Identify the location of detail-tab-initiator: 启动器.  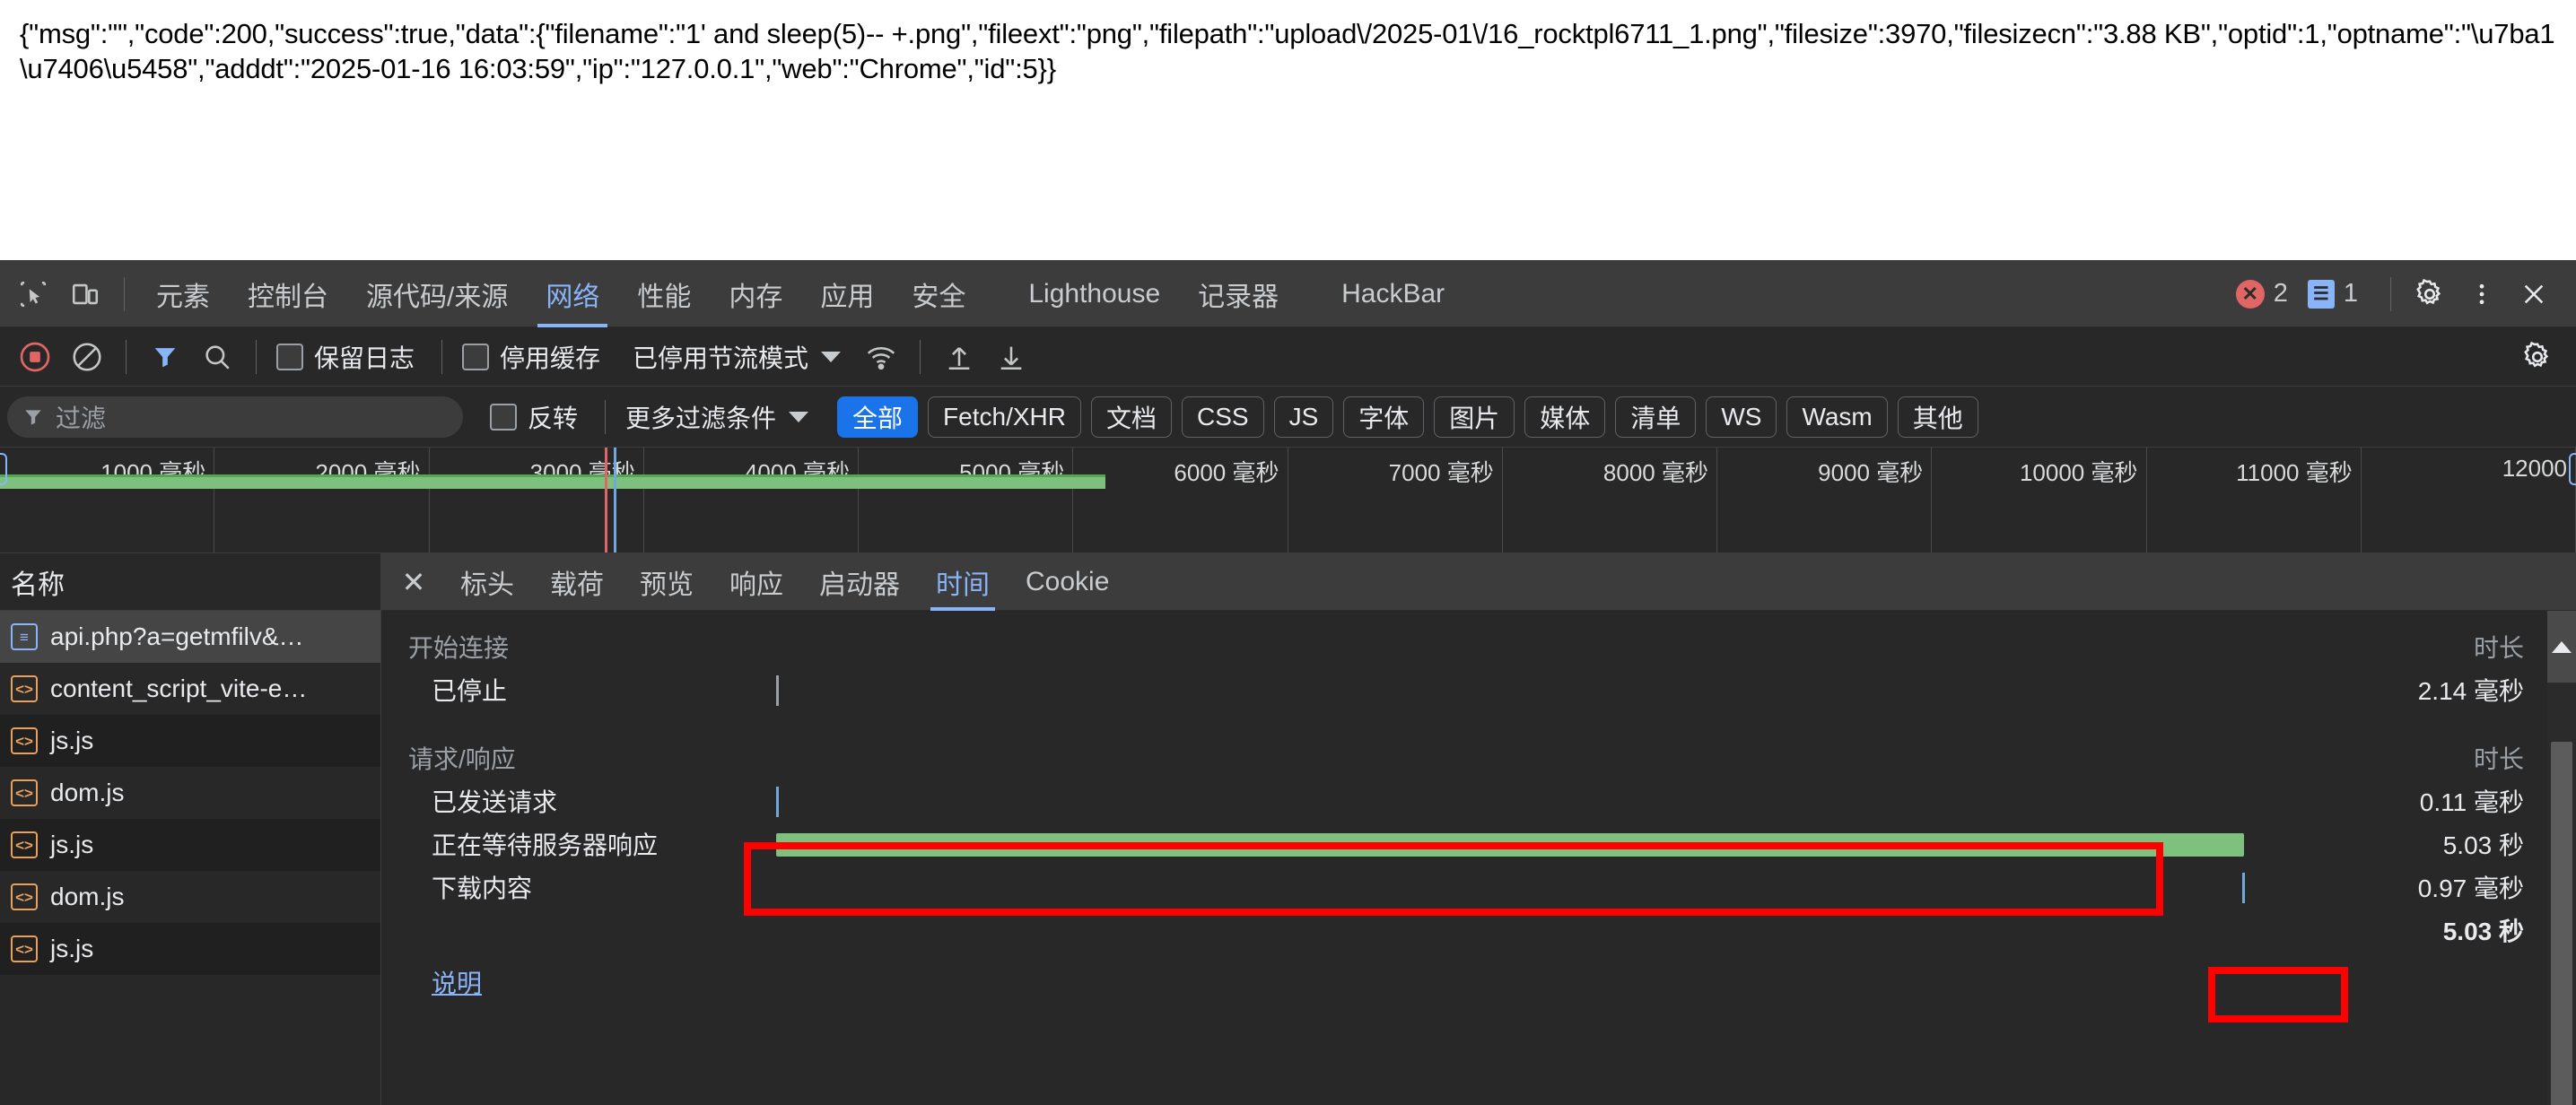
(859, 582).